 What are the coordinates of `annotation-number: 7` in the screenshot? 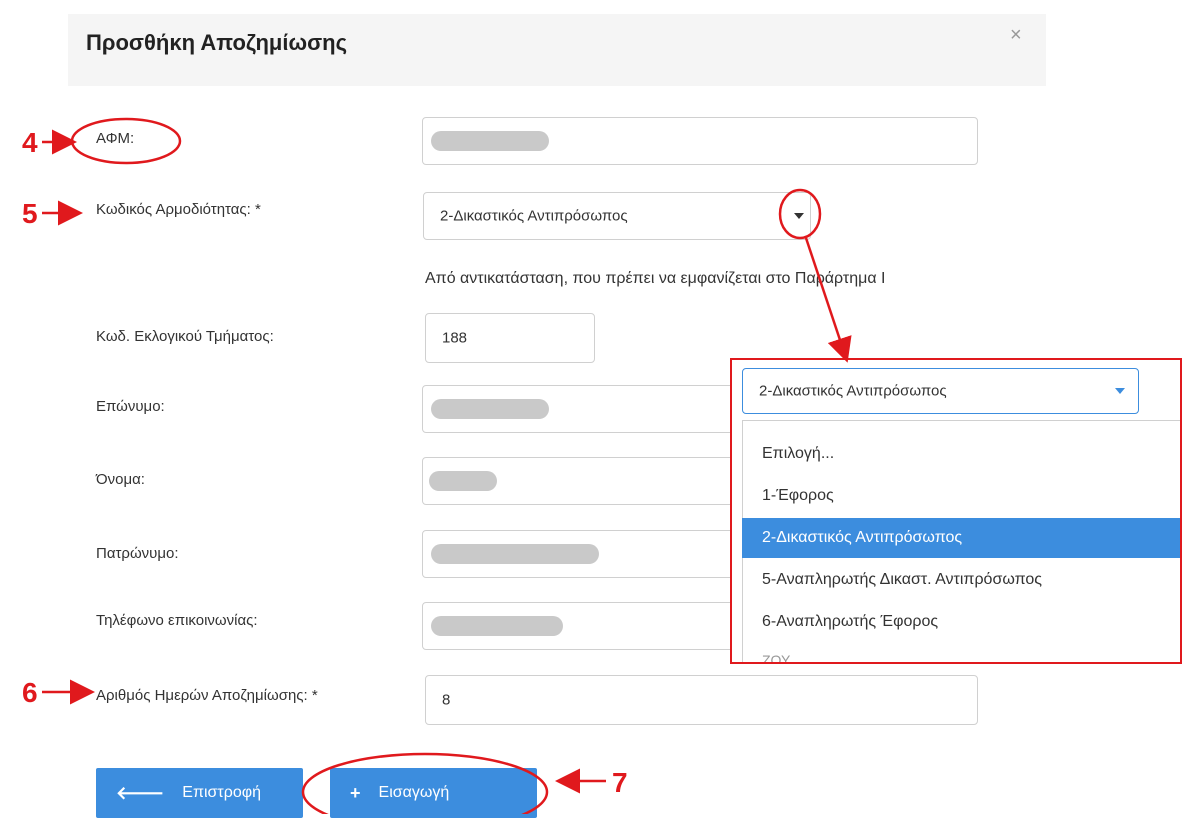 It's located at (620, 782).